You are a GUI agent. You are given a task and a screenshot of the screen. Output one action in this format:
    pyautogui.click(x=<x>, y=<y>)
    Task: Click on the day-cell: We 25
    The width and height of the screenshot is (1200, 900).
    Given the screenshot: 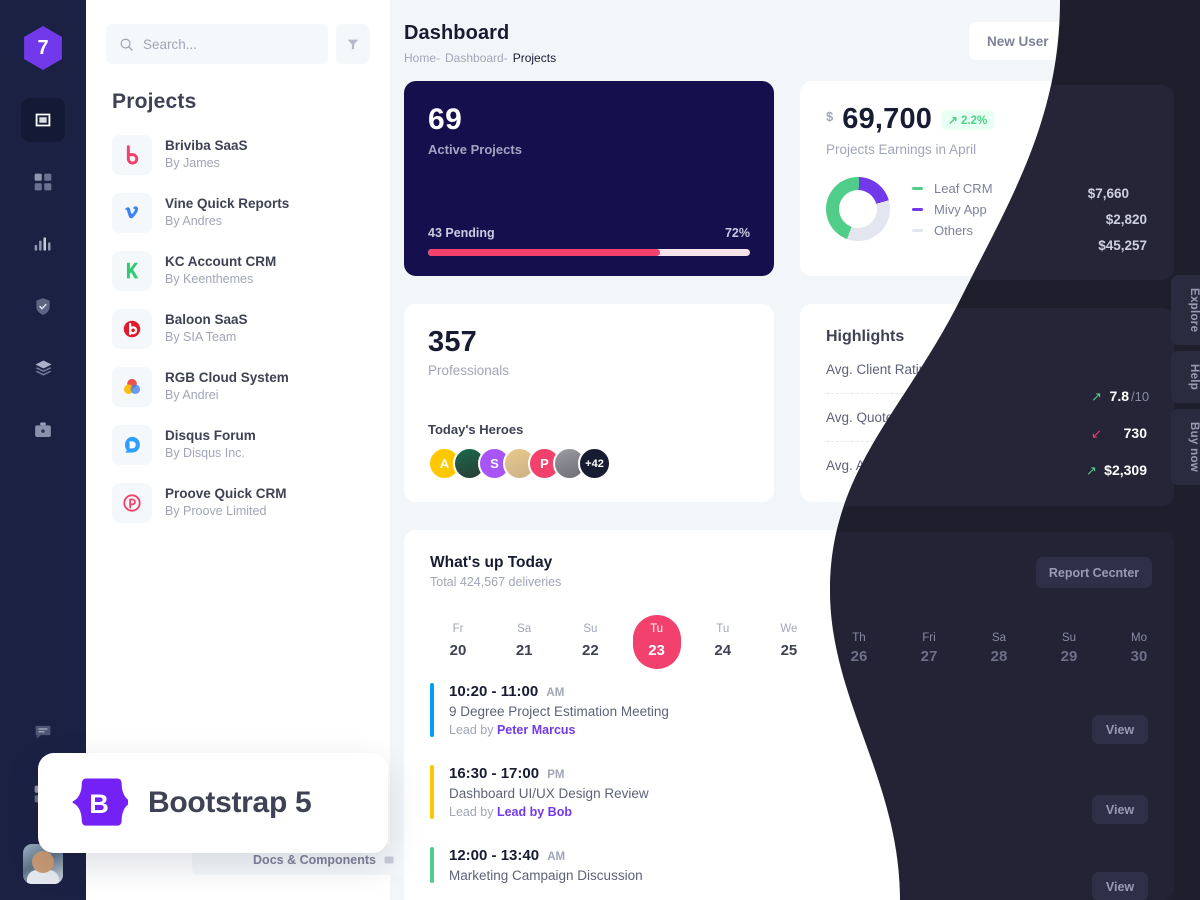 What is the action you would take?
    pyautogui.click(x=789, y=642)
    